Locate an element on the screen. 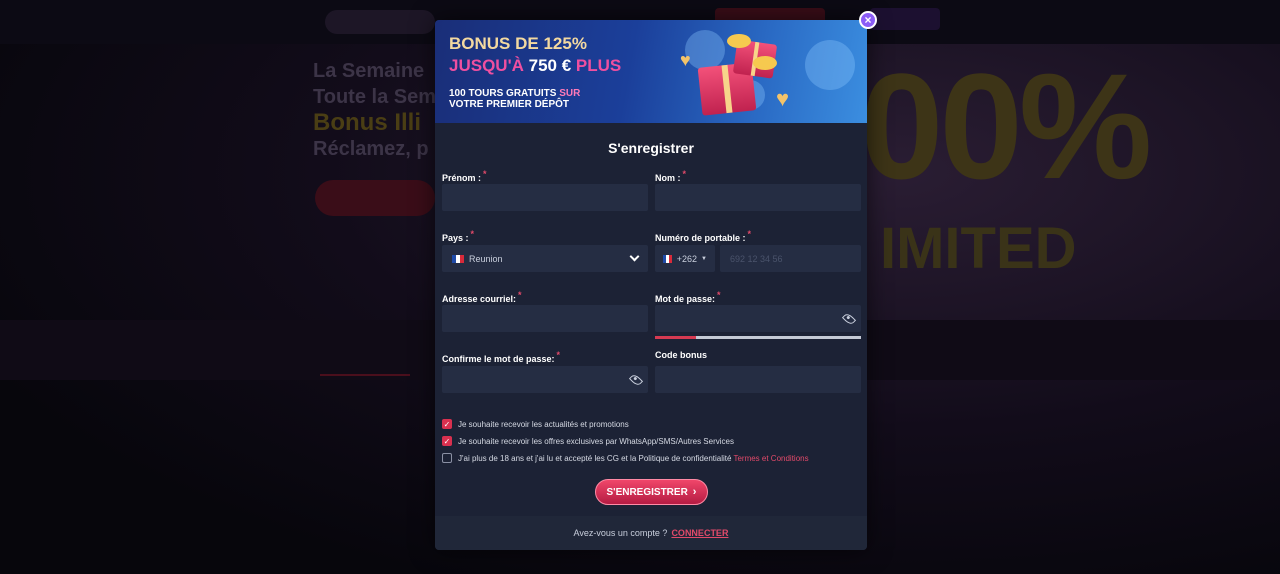  background-hero-line: Bonus Illi is located at coordinates (367, 122).